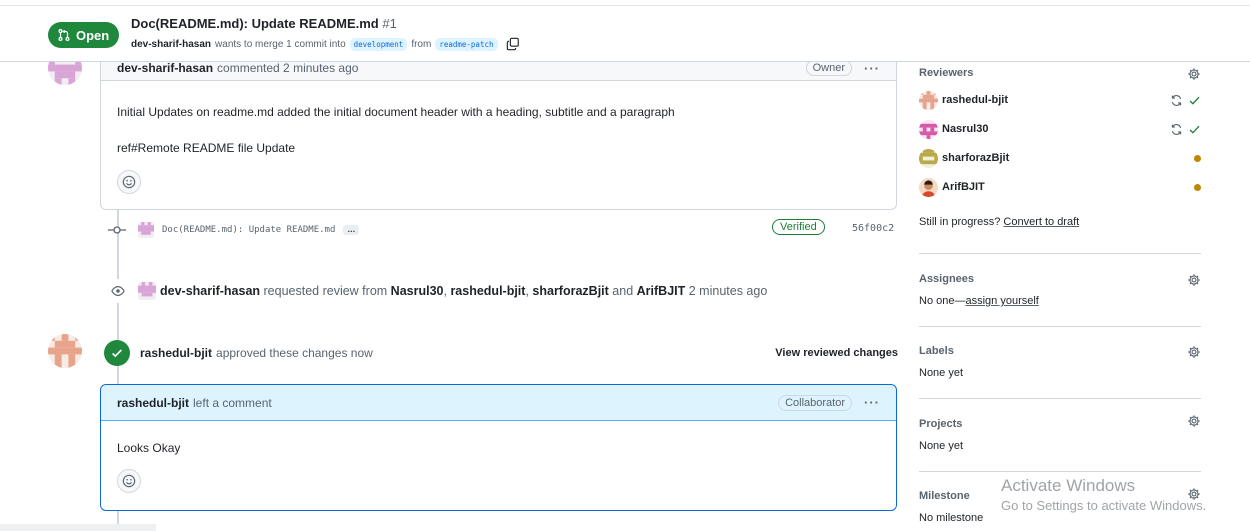  I want to click on commit-author-avatar, so click(146, 230).